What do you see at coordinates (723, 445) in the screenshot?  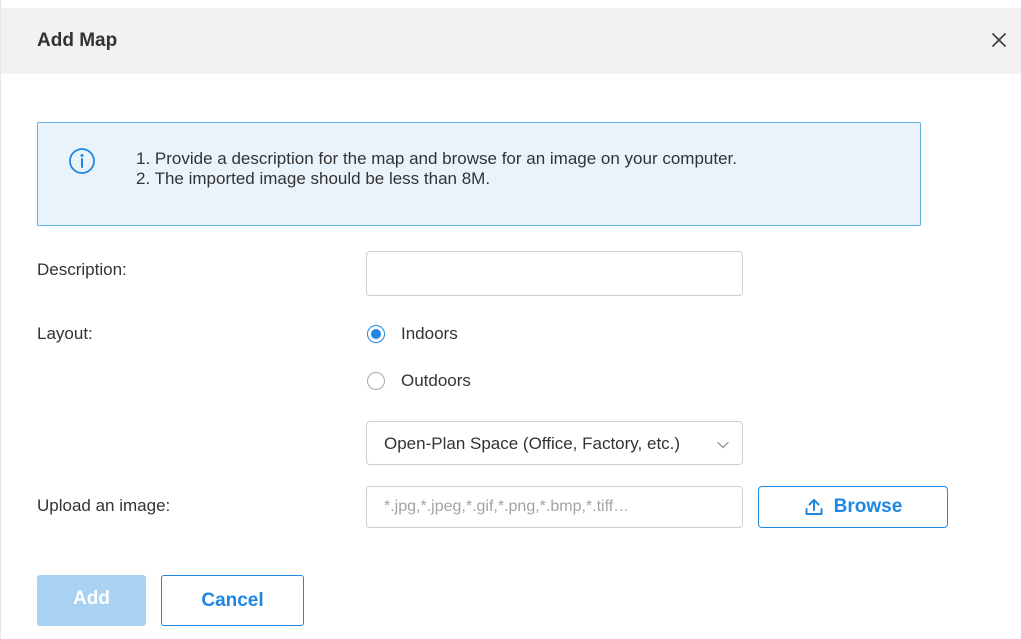 I see `chevron-down-icon` at bounding box center [723, 445].